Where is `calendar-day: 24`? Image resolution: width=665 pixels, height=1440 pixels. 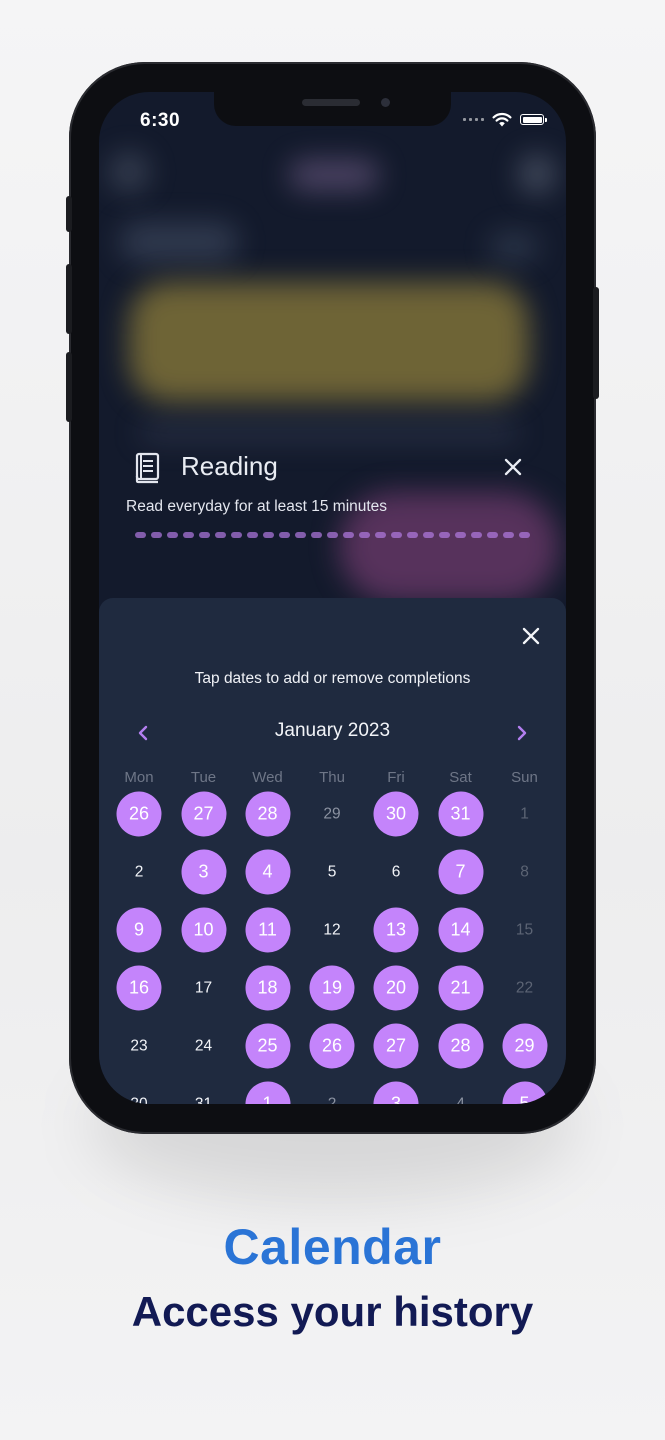 calendar-day: 24 is located at coordinates (203, 1046).